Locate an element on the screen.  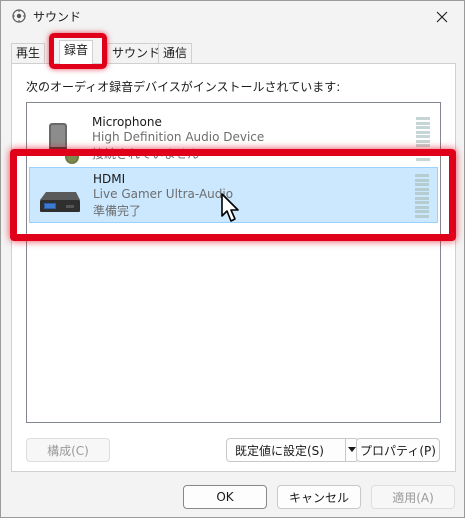
device-description: High Definition Audio Device is located at coordinates (178, 137).